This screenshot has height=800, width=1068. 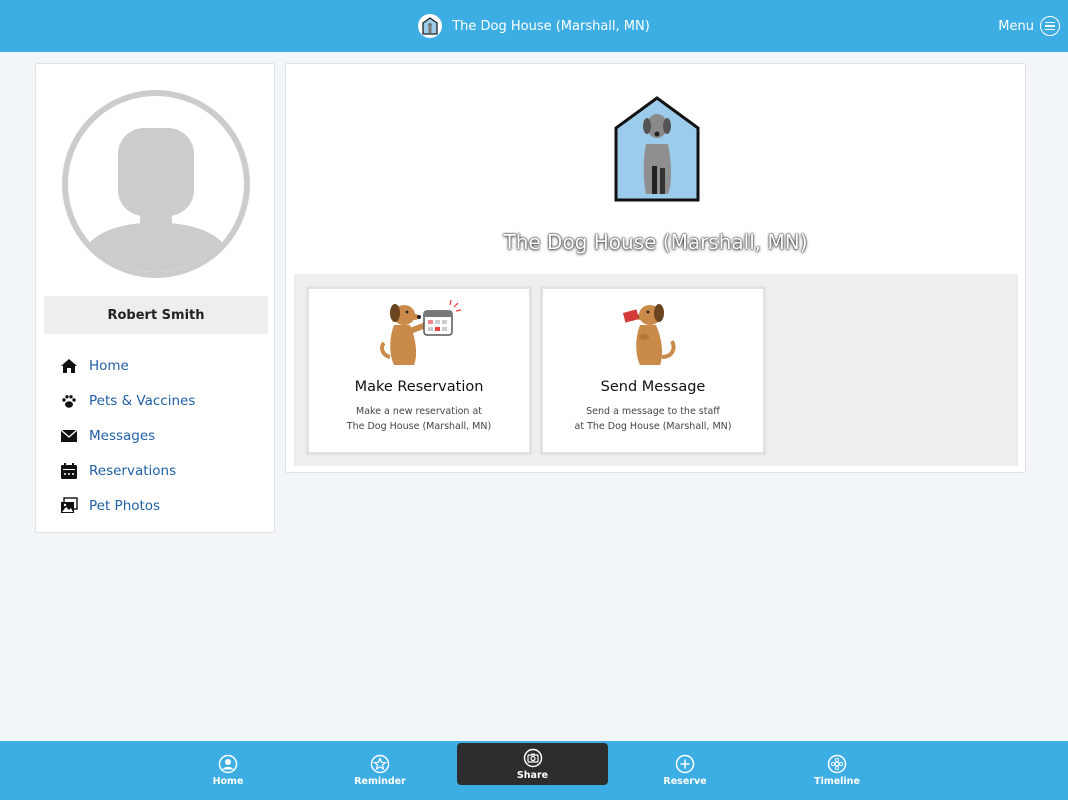 What do you see at coordinates (653, 411) in the screenshot?
I see `card-description-line: Send a message to the staff` at bounding box center [653, 411].